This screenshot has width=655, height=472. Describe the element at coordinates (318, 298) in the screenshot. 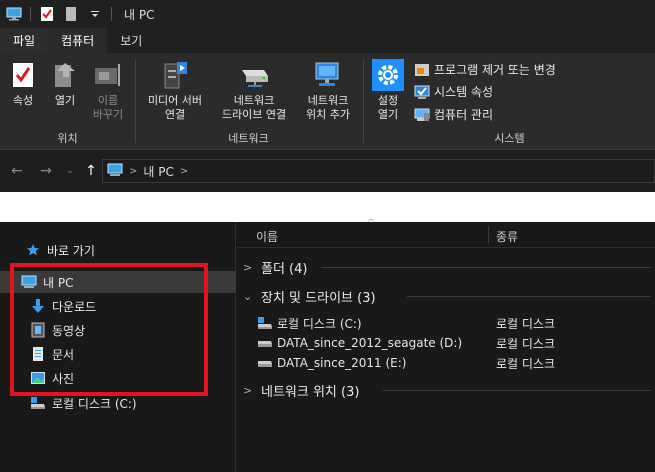

I see `group-devices-label: 장치 및 드라이브 (3)` at that location.